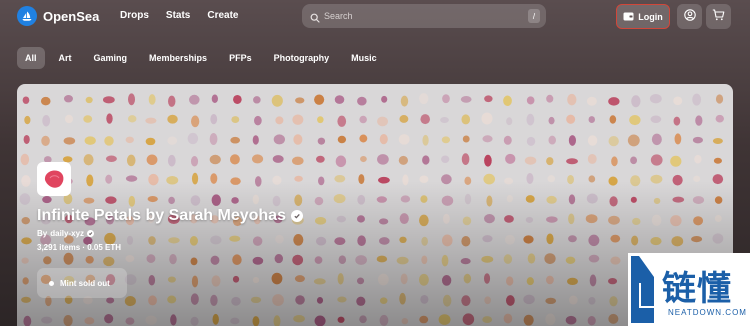 Image resolution: width=750 pixels, height=326 pixels. I want to click on opensea-logo: OpenSea, so click(58, 16).